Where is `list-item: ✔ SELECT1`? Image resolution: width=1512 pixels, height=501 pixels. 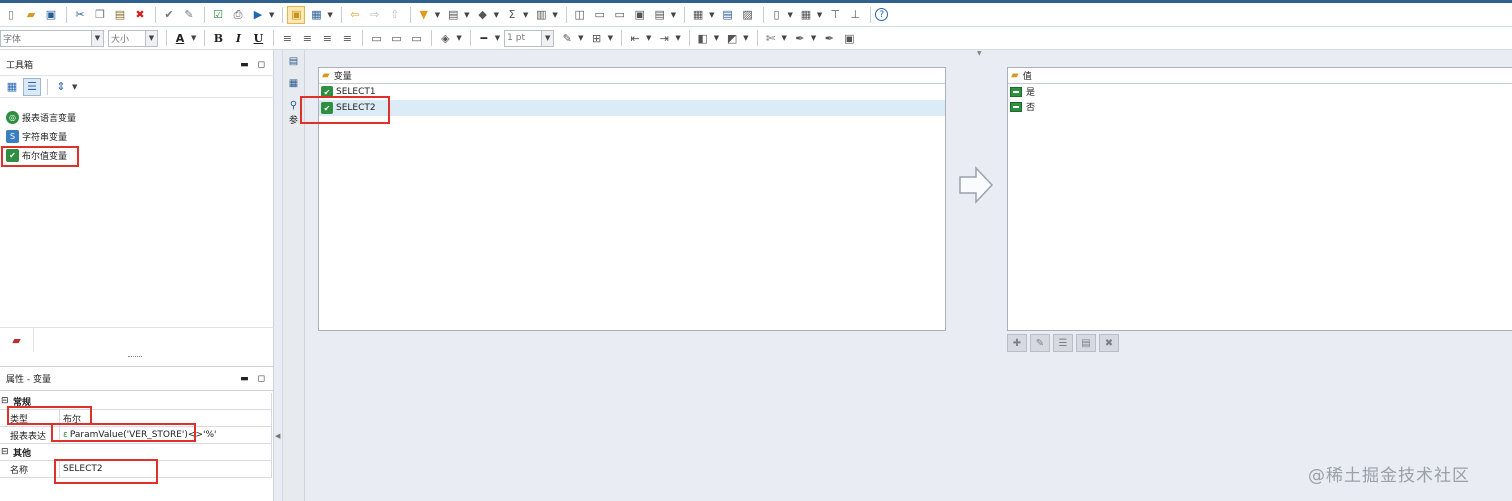 list-item: ✔ SELECT1 is located at coordinates (632, 92).